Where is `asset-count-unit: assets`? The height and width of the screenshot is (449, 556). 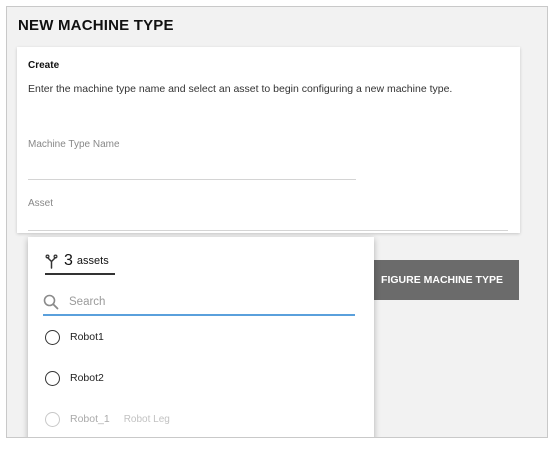
asset-count-unit: assets is located at coordinates (92, 261).